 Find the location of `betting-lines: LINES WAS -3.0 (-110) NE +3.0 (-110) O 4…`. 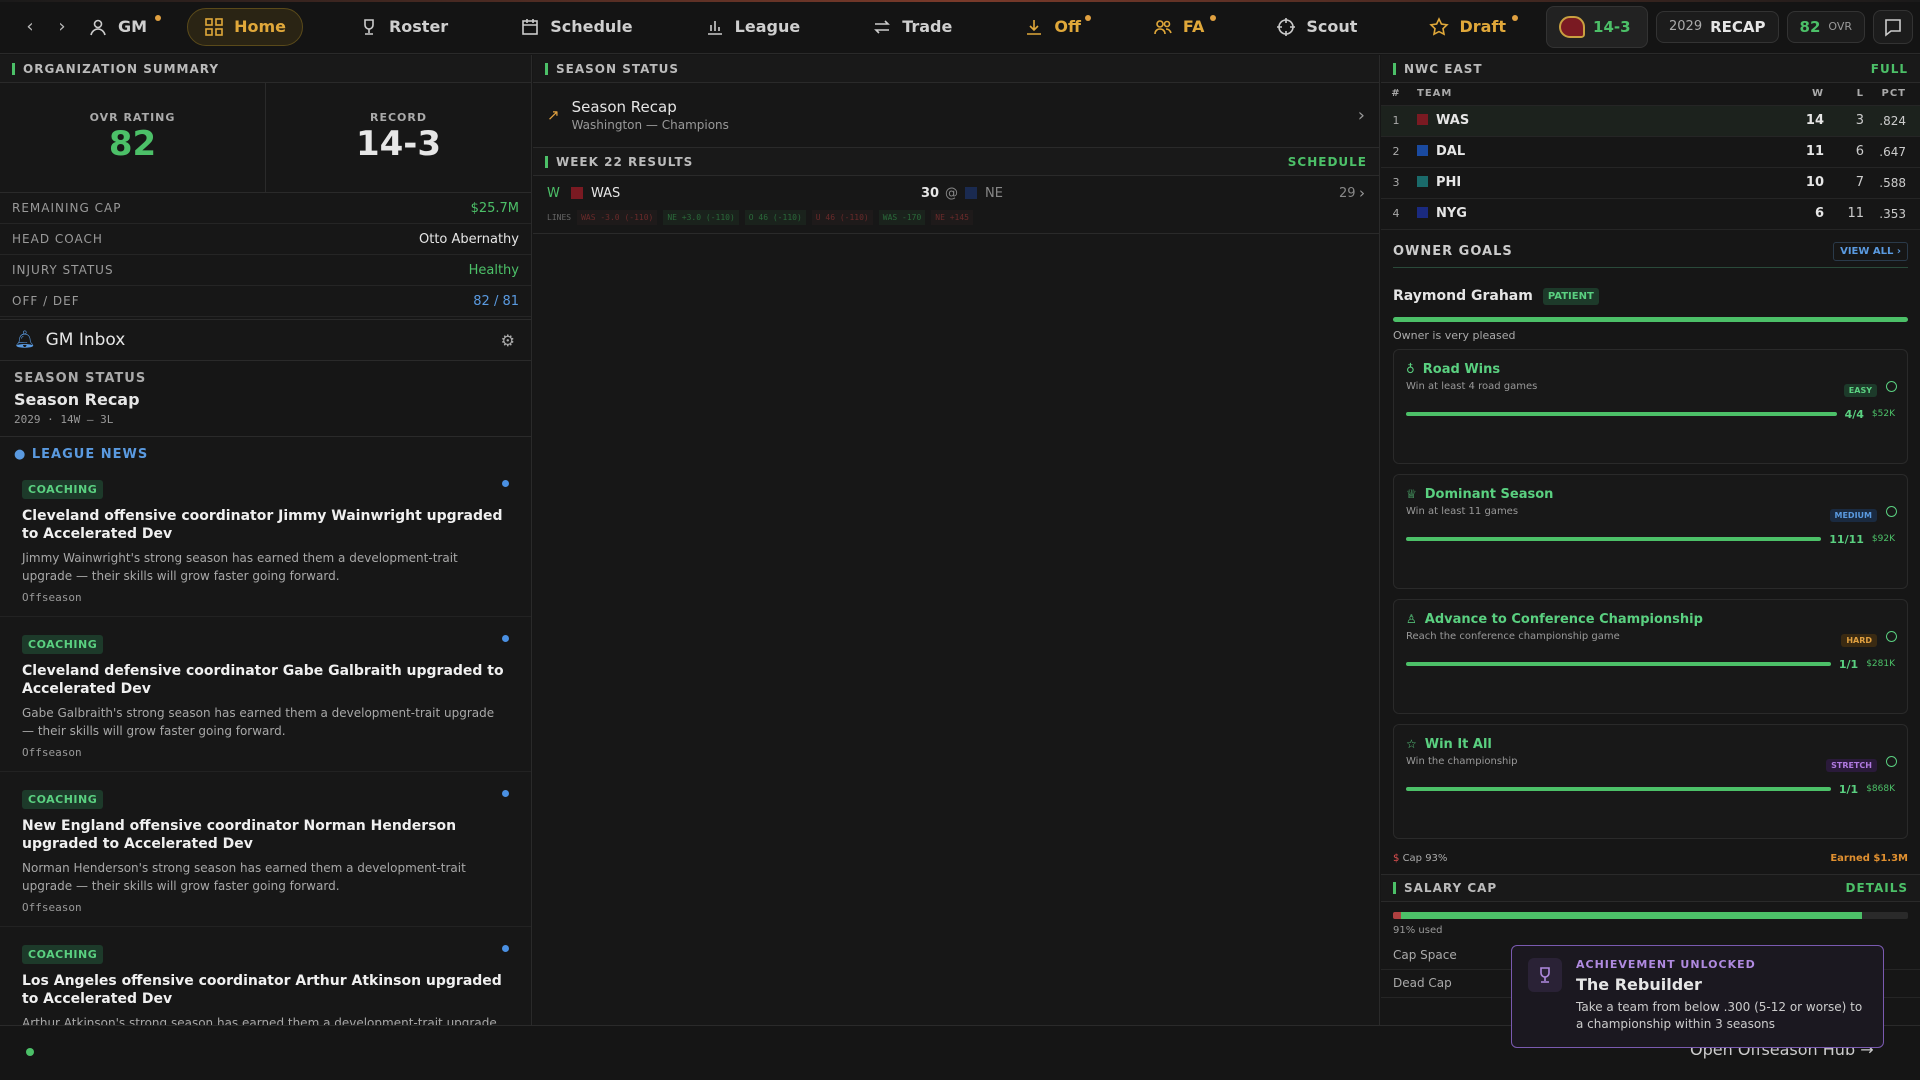

betting-lines: LINES WAS -3.0 (-110) NE +3.0 (-110) O 4… is located at coordinates (956, 217).